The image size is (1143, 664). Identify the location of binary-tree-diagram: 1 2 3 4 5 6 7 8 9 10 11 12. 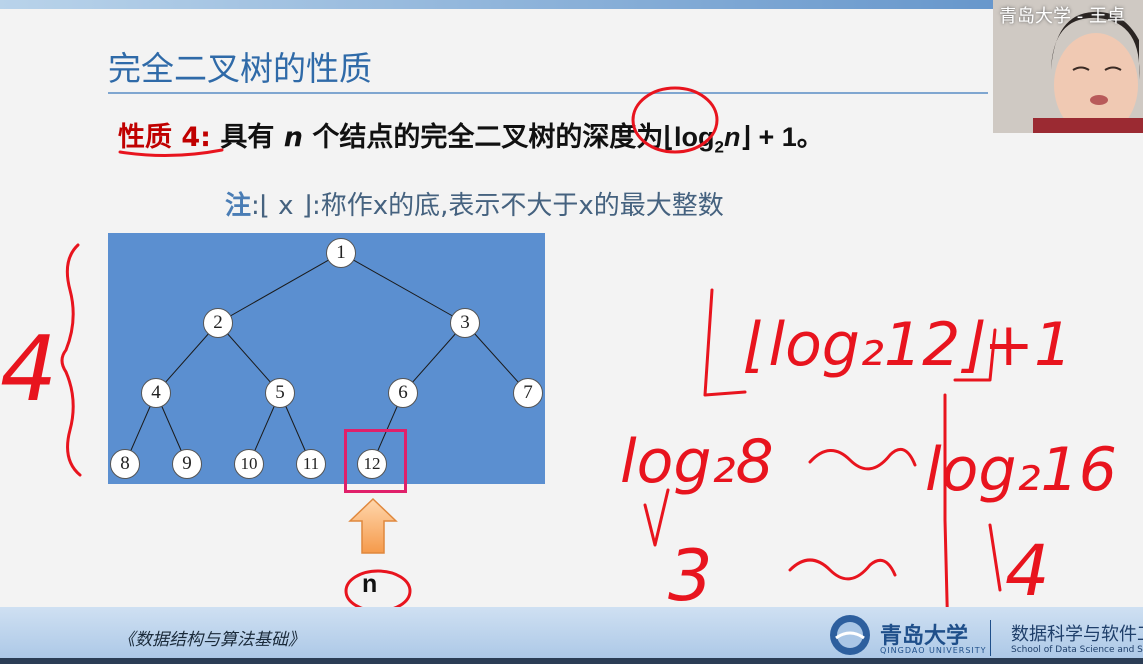
(326, 358).